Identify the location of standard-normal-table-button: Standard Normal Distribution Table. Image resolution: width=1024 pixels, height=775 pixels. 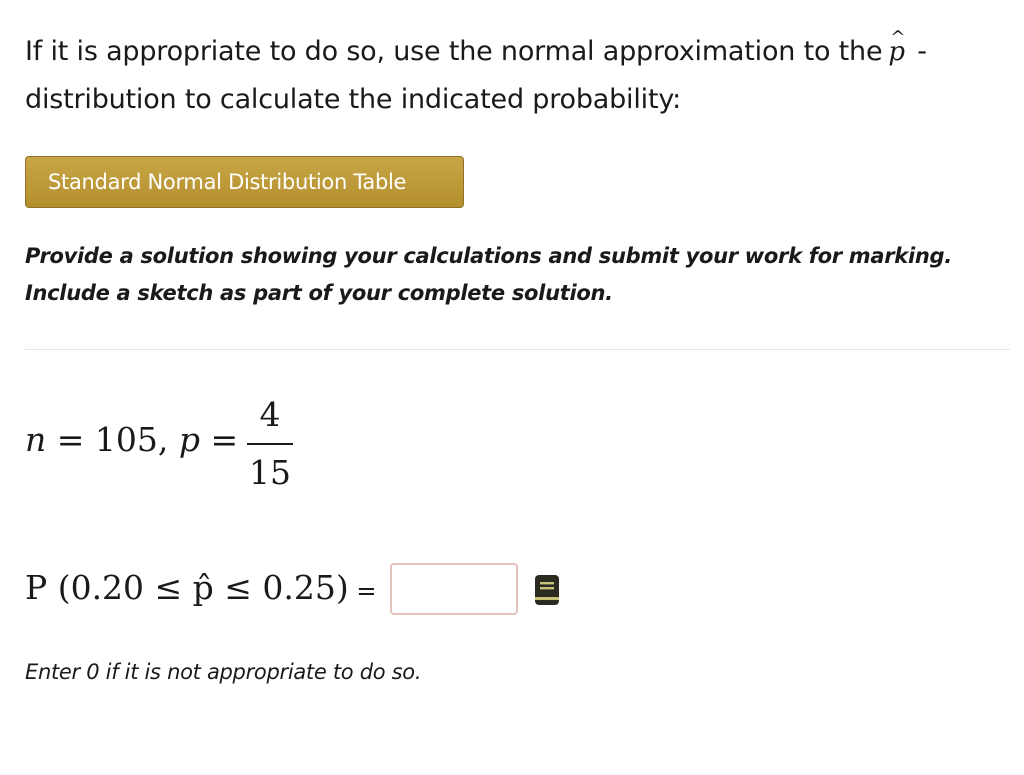
(244, 182).